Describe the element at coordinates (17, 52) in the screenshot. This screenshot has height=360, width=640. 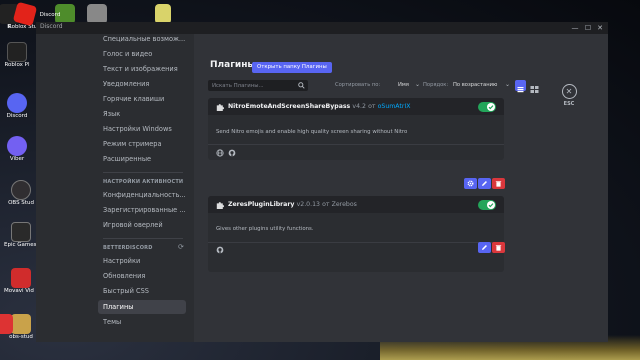
I see `roblox-player-icon` at that location.